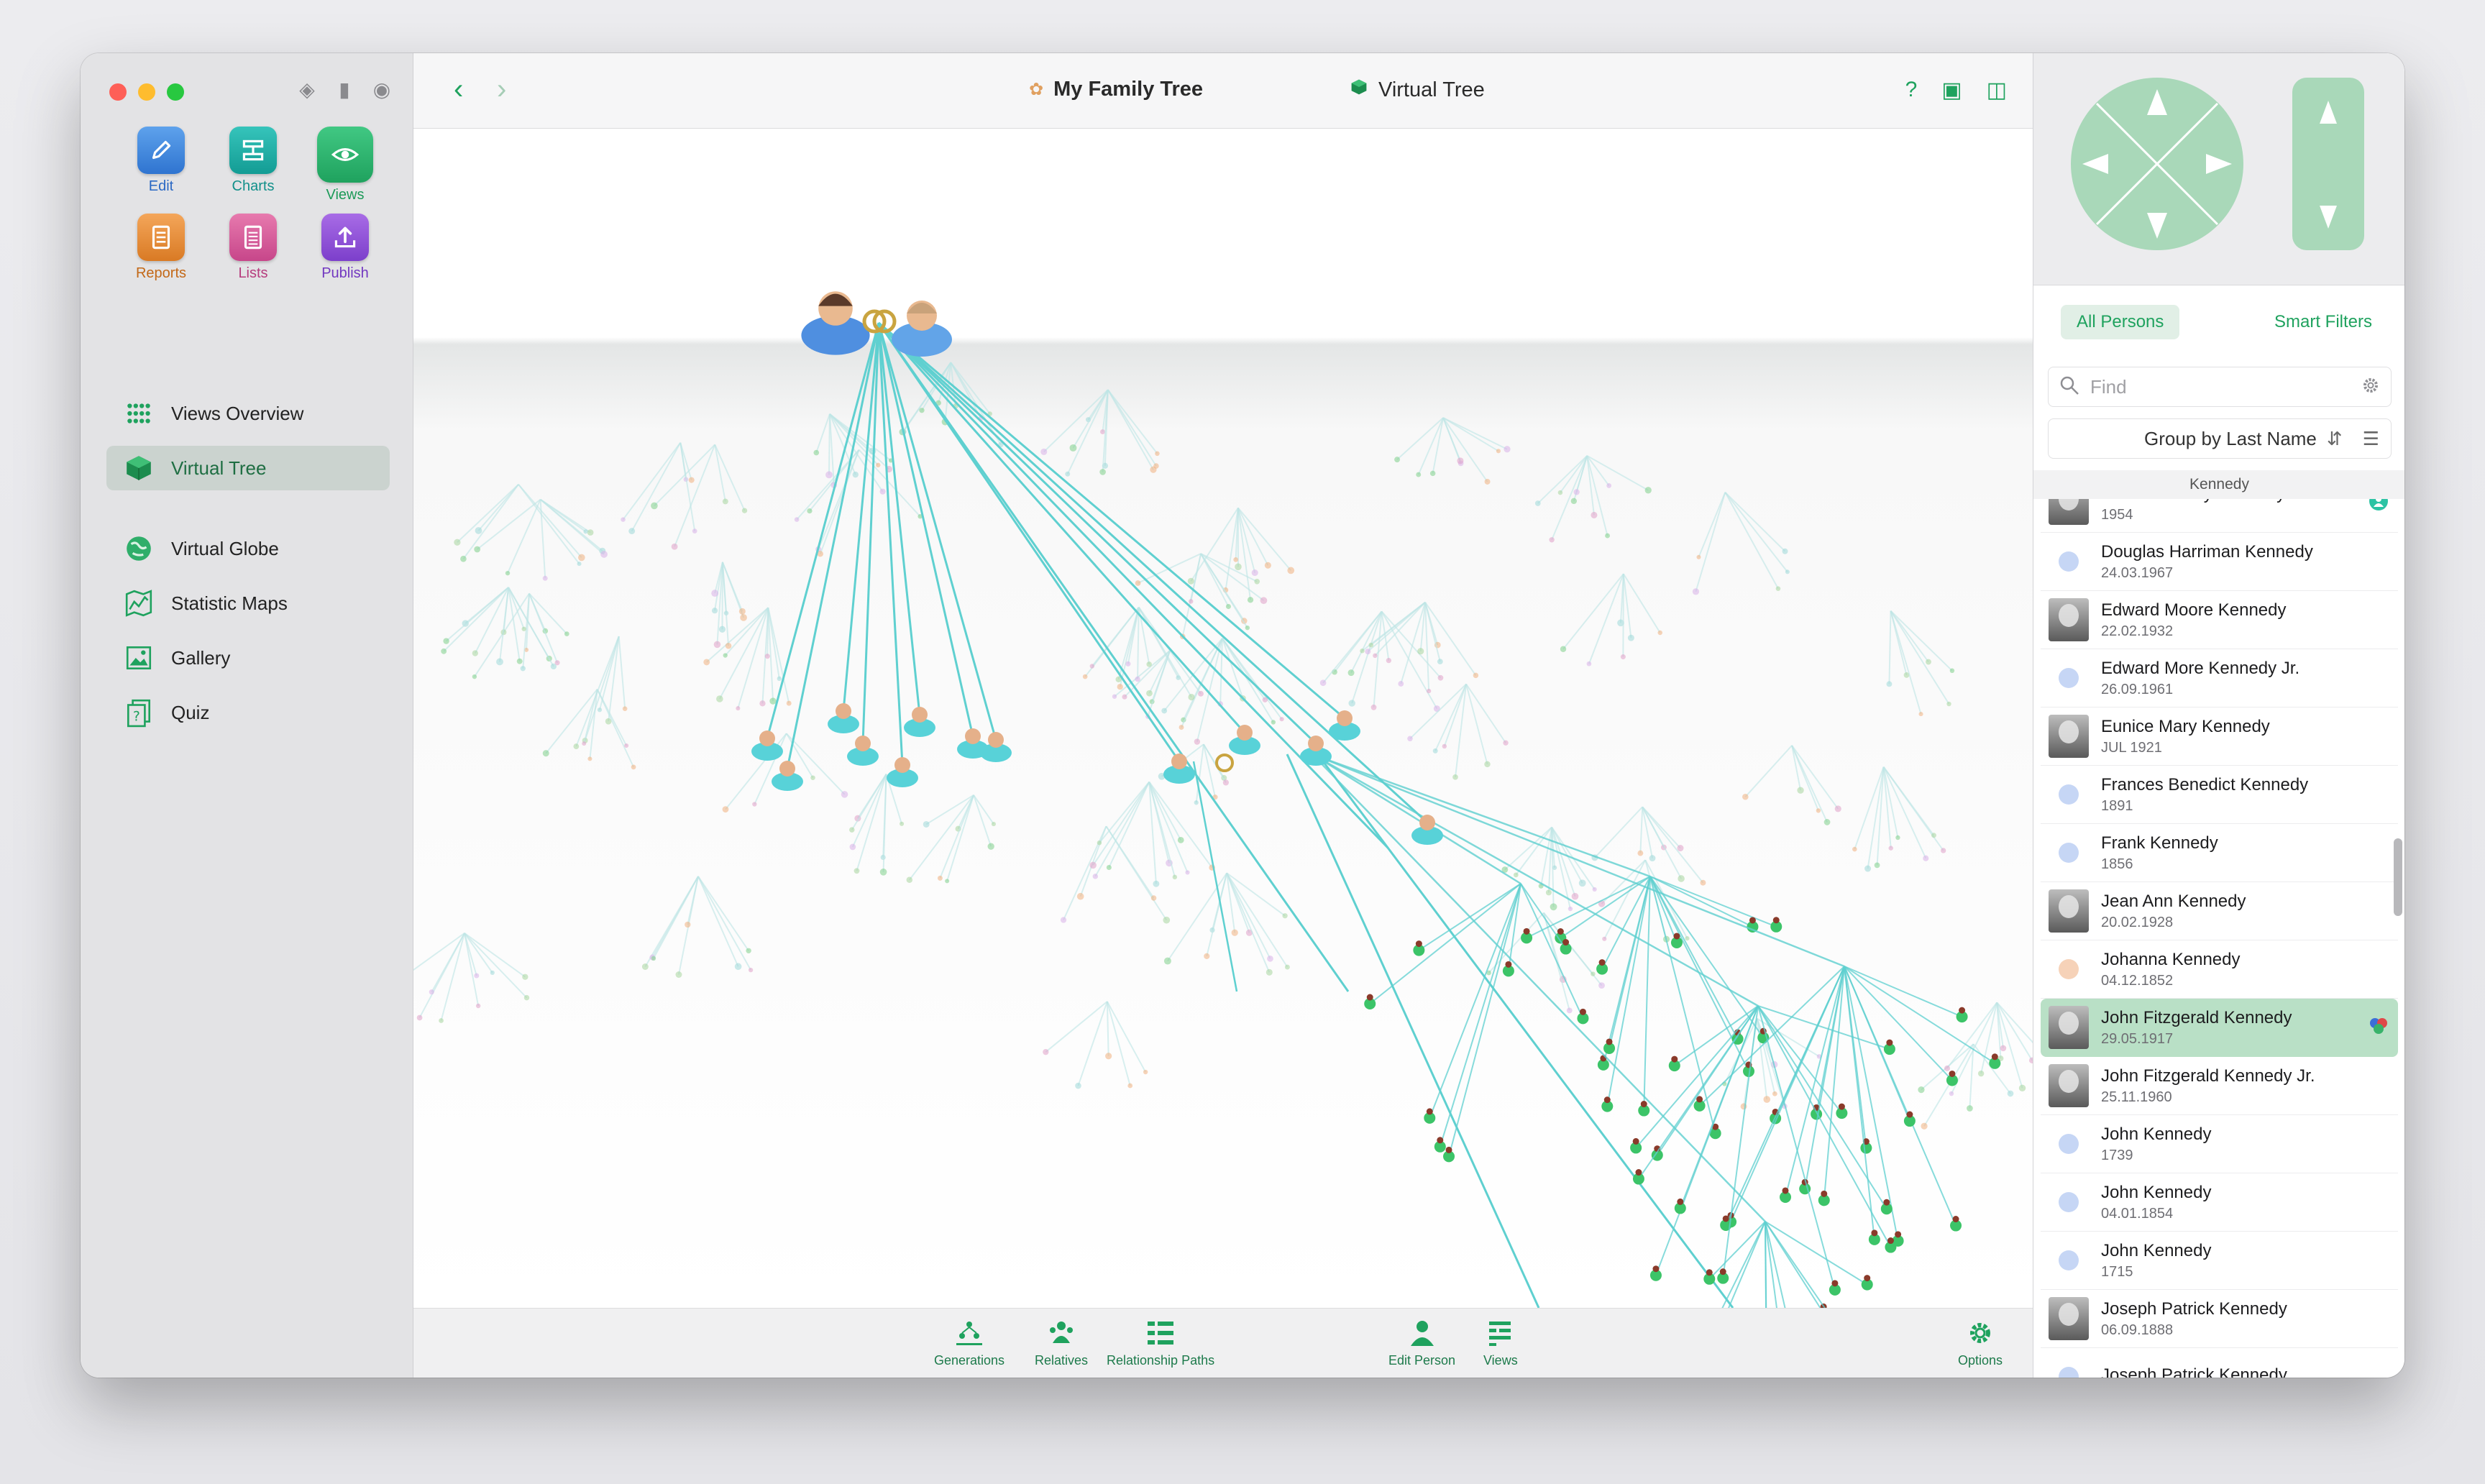  I want to click on edit-person-button: Edit Person, so click(1421, 1343).